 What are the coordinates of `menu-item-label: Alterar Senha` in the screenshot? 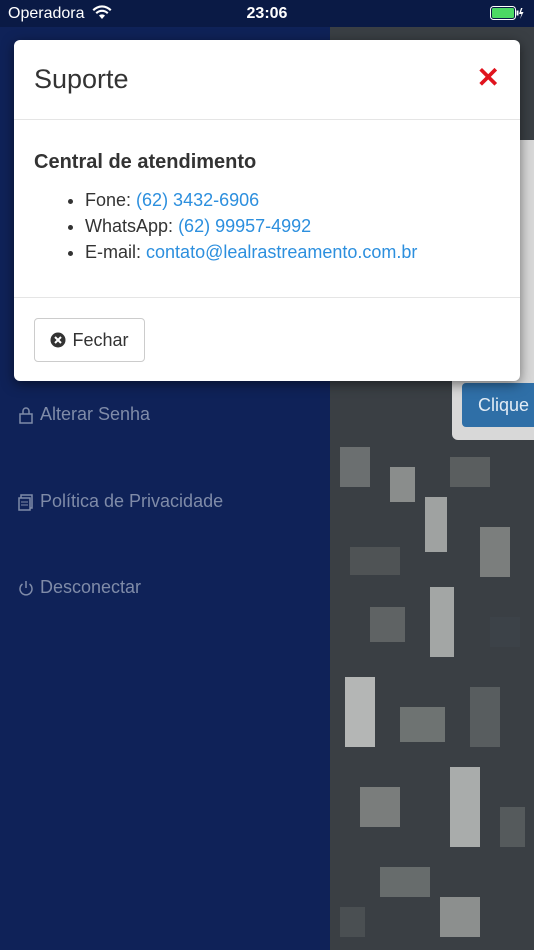 It's located at (95, 414).